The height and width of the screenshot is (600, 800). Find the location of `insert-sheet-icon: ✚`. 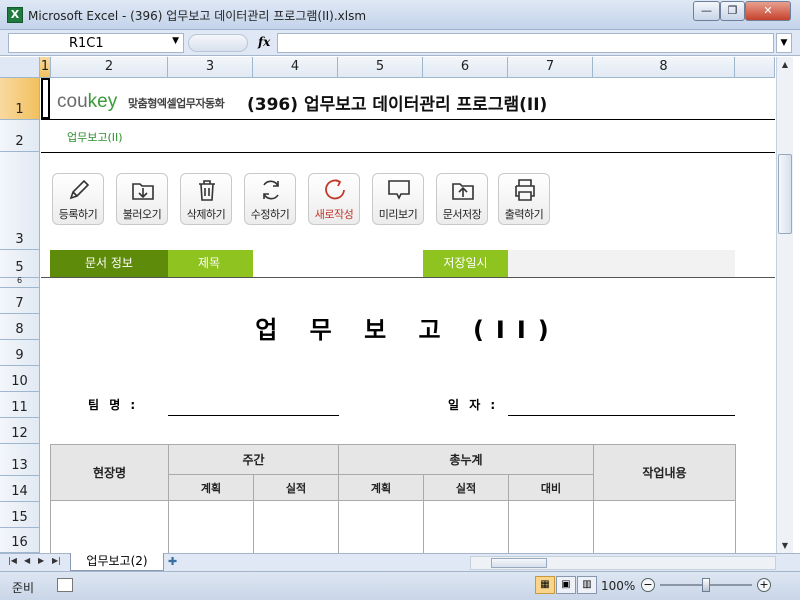

insert-sheet-icon: ✚ is located at coordinates (179, 562).